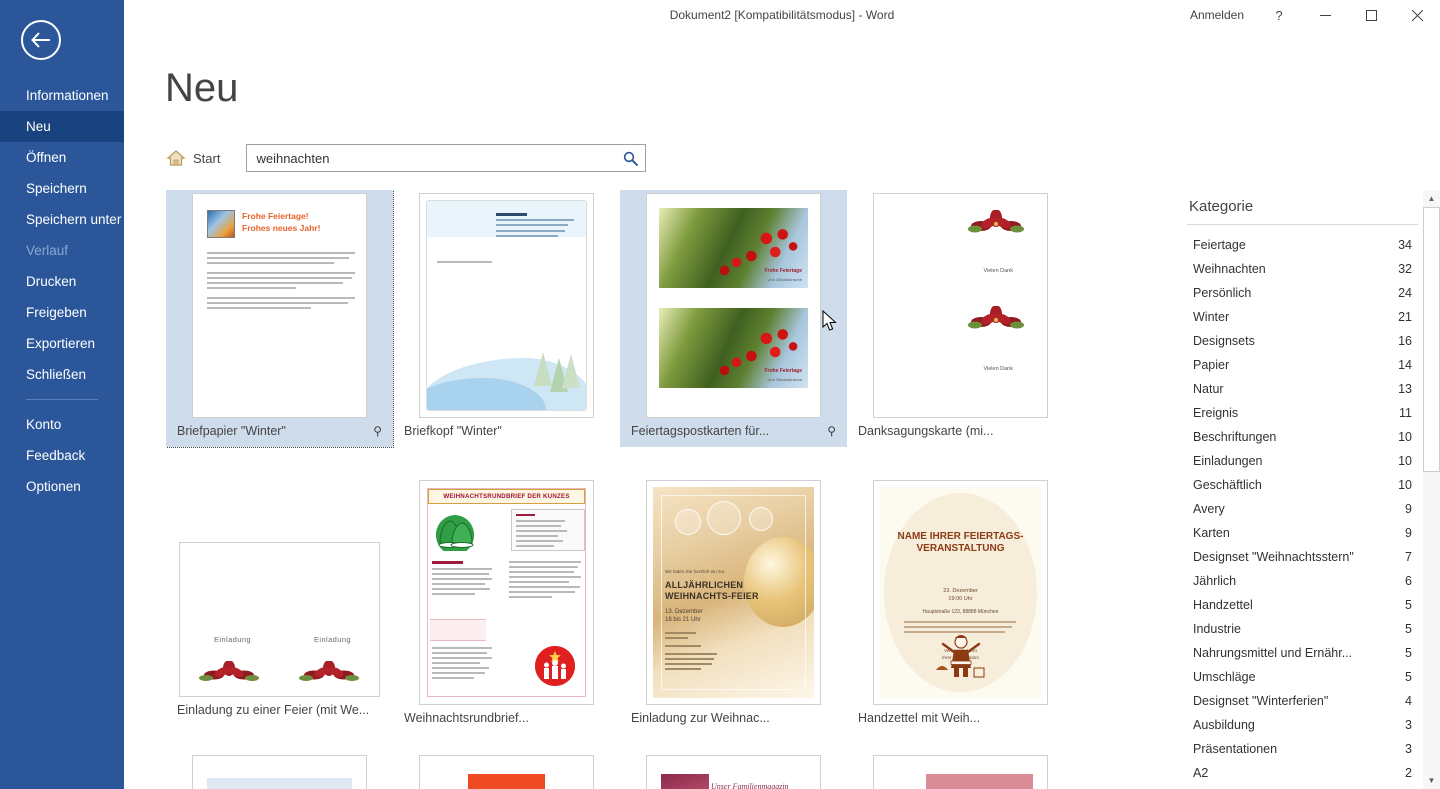 The image size is (1440, 789). Describe the element at coordinates (1302, 461) in the screenshot. I see `category-row: Einladungen 10` at that location.